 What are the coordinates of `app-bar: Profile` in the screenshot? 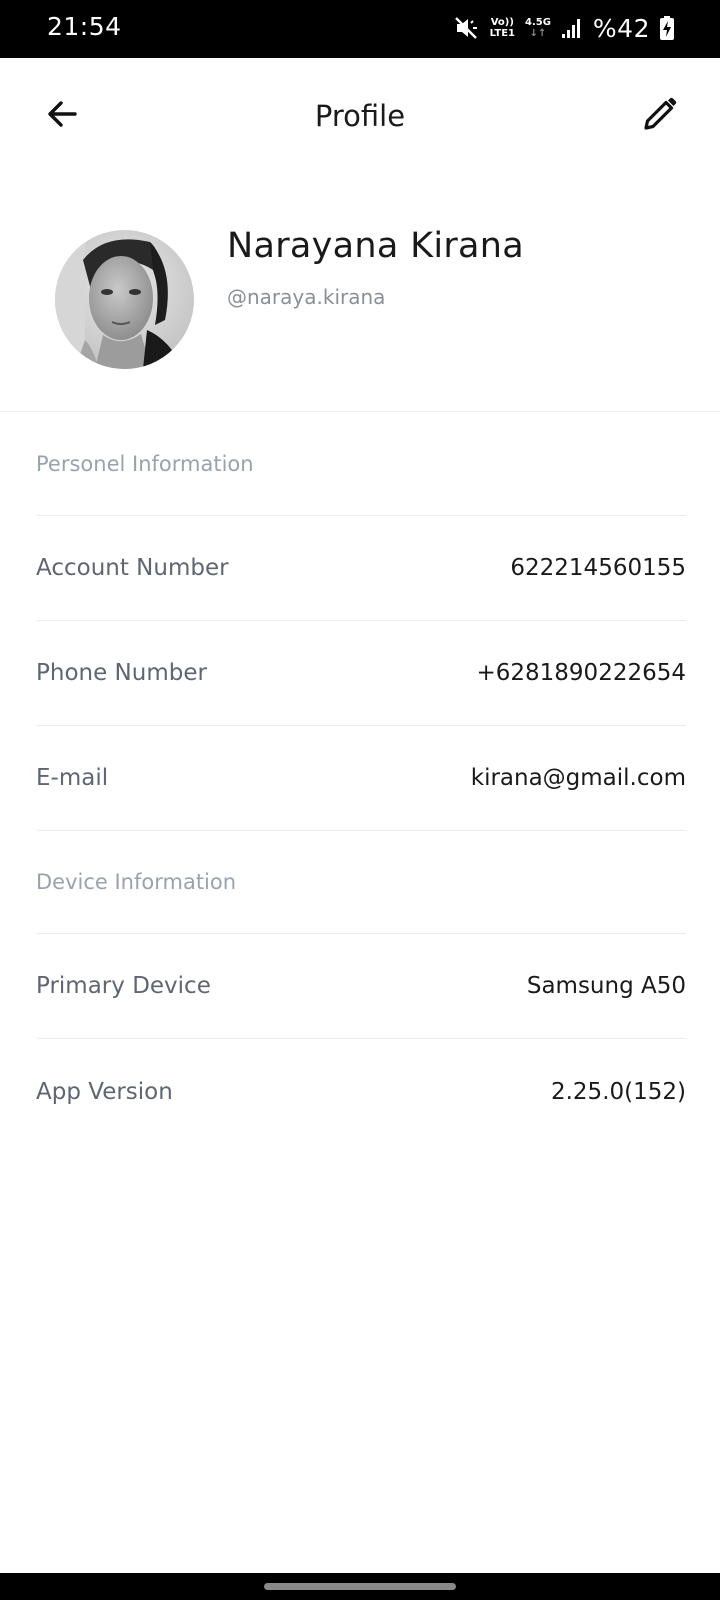 It's located at (360, 118).